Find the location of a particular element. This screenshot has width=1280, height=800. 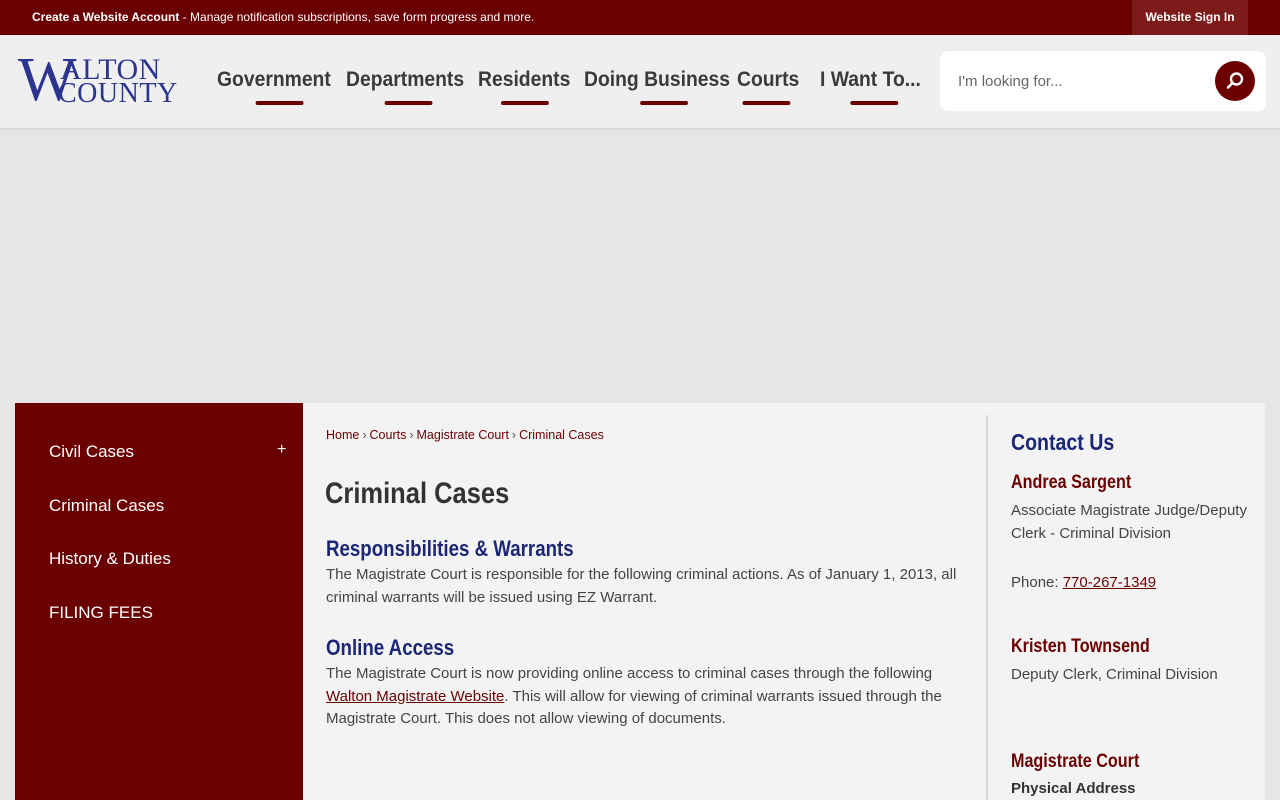

contact-phone-line: Phone: 770-267-1349 is located at coordinates (1133, 582).